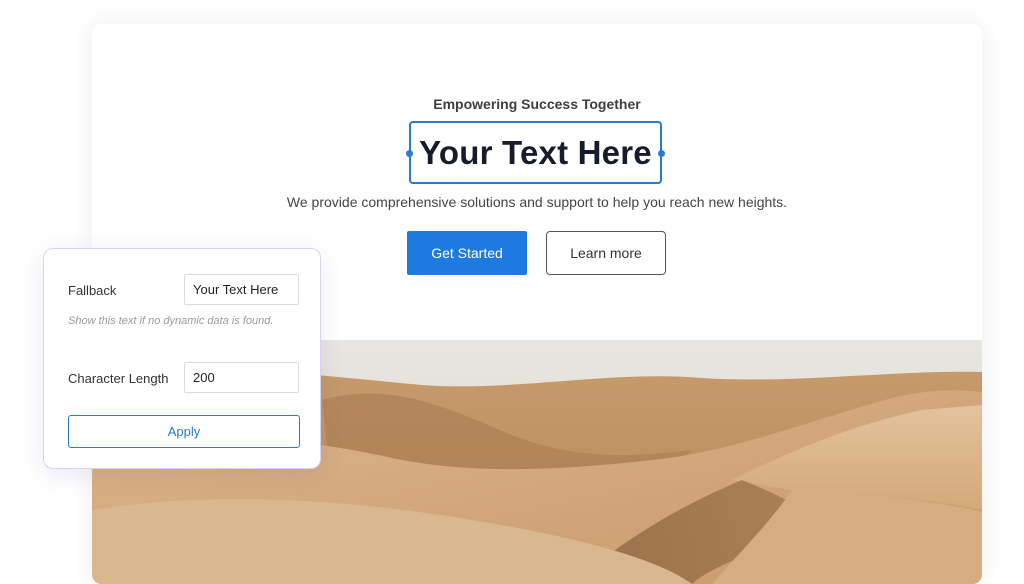  I want to click on hero-eyebrow: Empowering Success Together, so click(537, 104).